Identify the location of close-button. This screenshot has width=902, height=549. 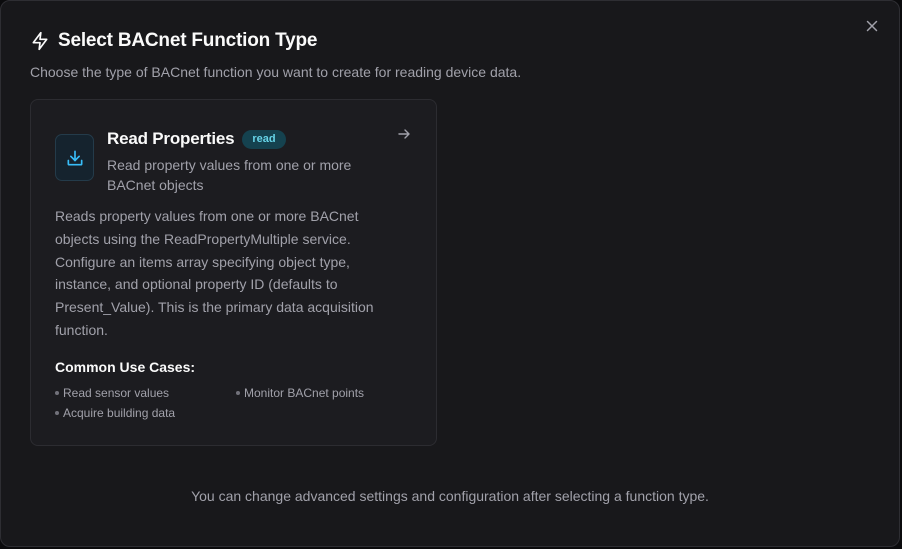
(872, 26).